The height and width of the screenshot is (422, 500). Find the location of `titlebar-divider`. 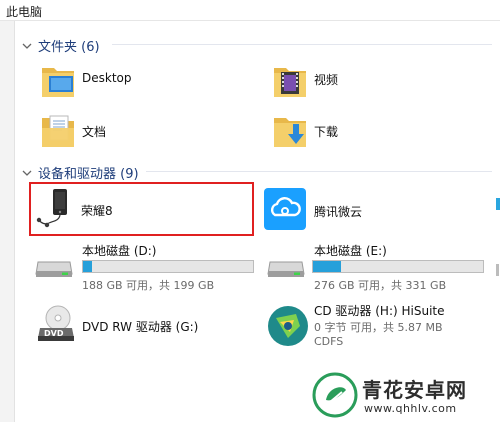

titlebar-divider is located at coordinates (250, 20).